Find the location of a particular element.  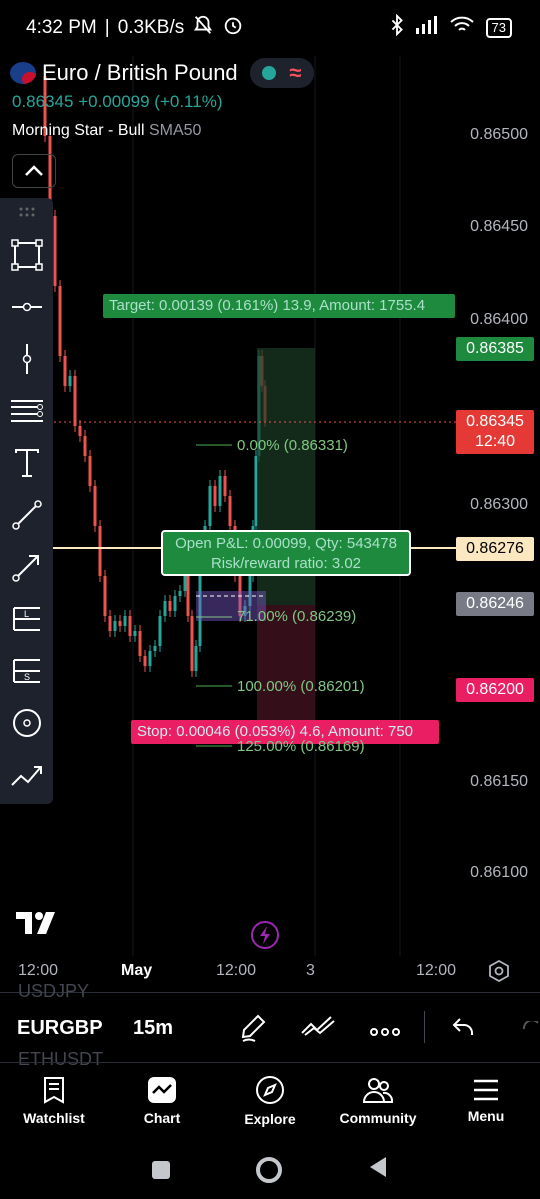

drag-handle-icon is located at coordinates (27, 212).